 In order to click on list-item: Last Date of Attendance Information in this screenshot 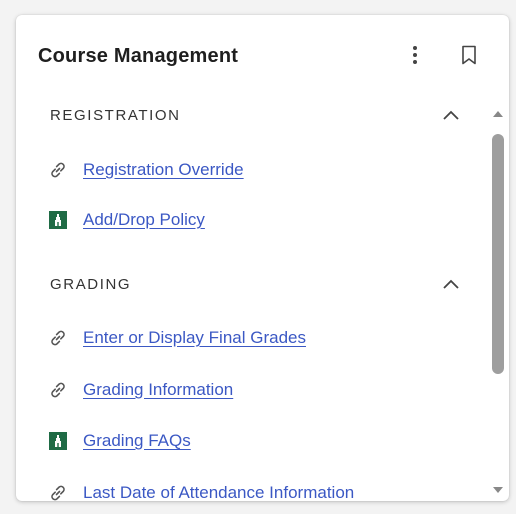, I will do `click(201, 490)`.